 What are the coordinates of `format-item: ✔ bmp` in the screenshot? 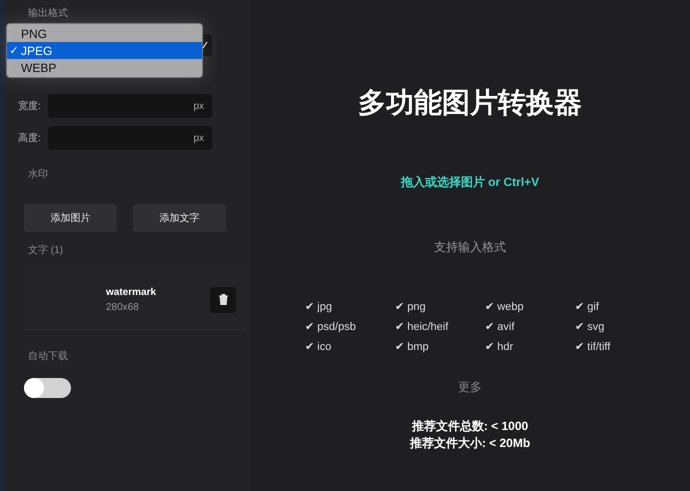 It's located at (412, 346).